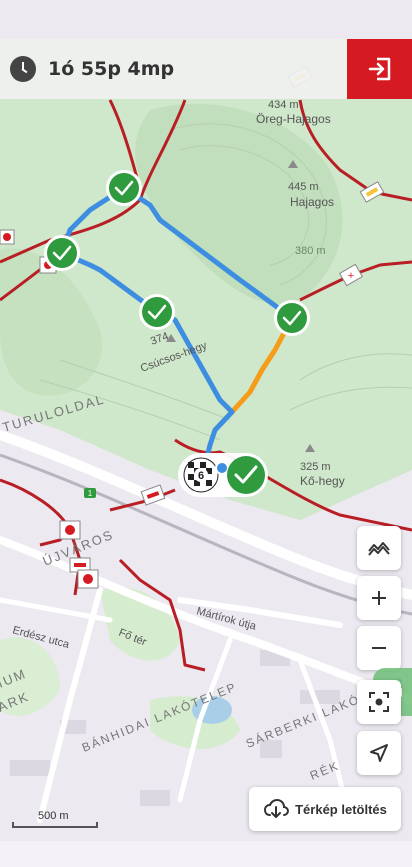 Image resolution: width=412 pixels, height=867 pixels. Describe the element at coordinates (90, 493) in the screenshot. I see `road-shield-label: 1` at that location.